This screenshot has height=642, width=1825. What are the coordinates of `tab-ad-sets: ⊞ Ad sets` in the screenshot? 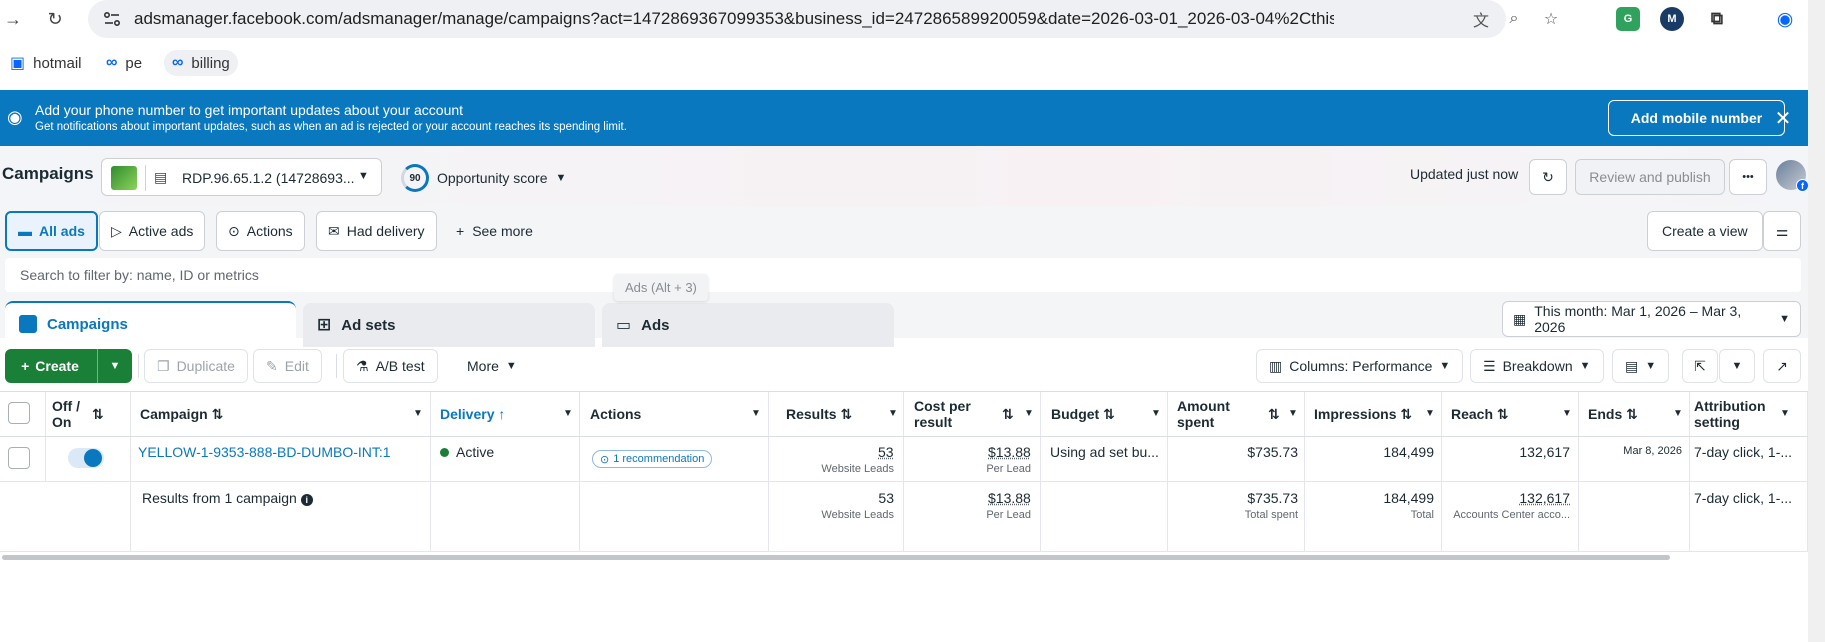 It's located at (449, 325).